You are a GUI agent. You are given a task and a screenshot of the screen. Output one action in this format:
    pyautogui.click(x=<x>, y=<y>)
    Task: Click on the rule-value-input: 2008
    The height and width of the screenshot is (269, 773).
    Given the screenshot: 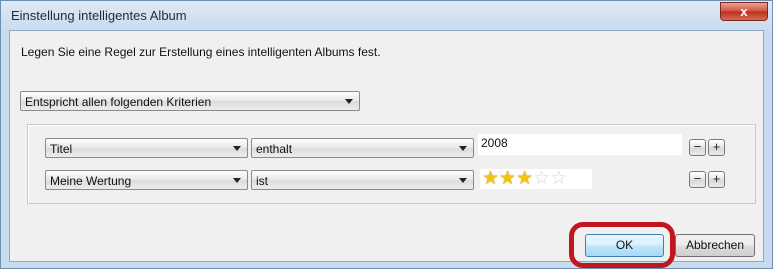 What is the action you would take?
    pyautogui.click(x=580, y=144)
    